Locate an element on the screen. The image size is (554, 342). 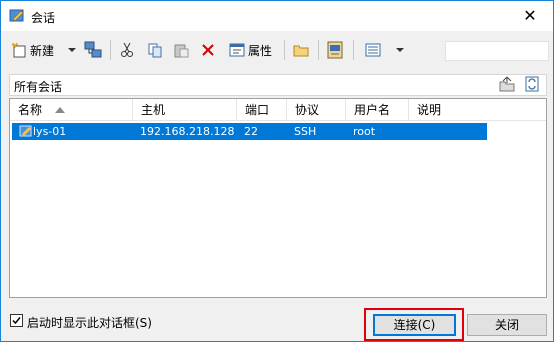
network-icon is located at coordinates (93, 49).